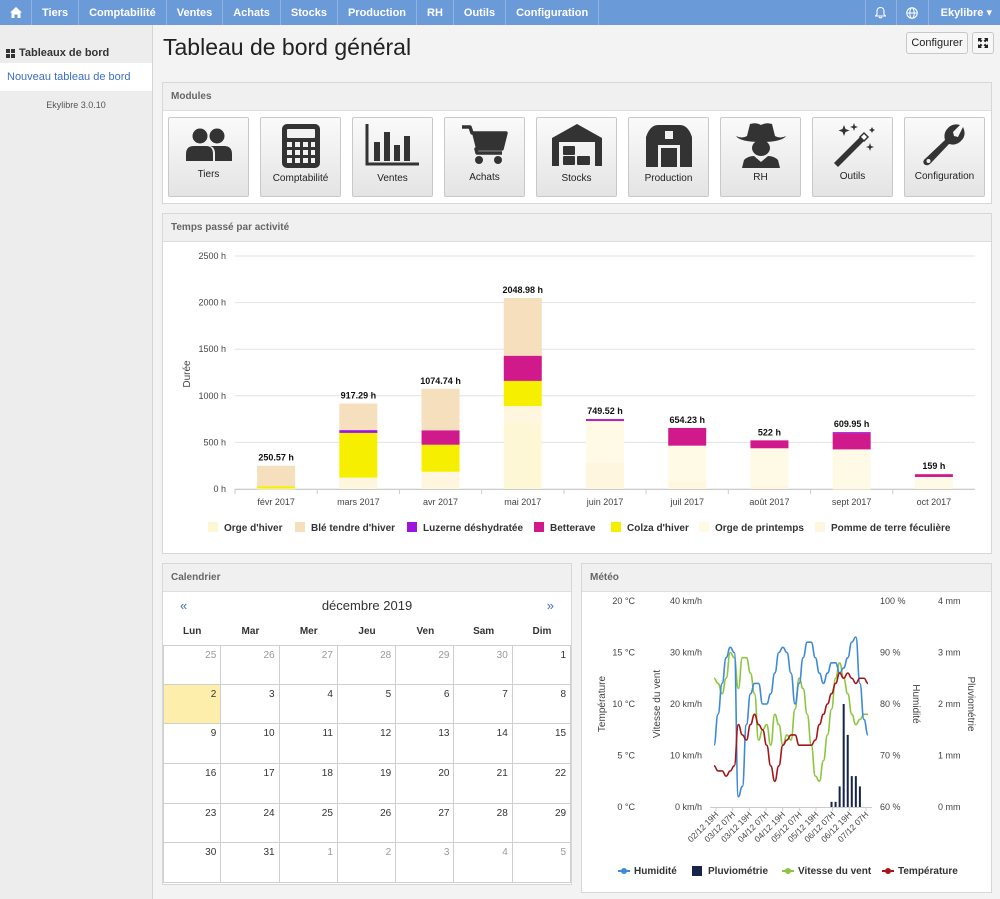 This screenshot has width=1000, height=899. What do you see at coordinates (937, 43) in the screenshot?
I see `configure-button: Configurer` at bounding box center [937, 43].